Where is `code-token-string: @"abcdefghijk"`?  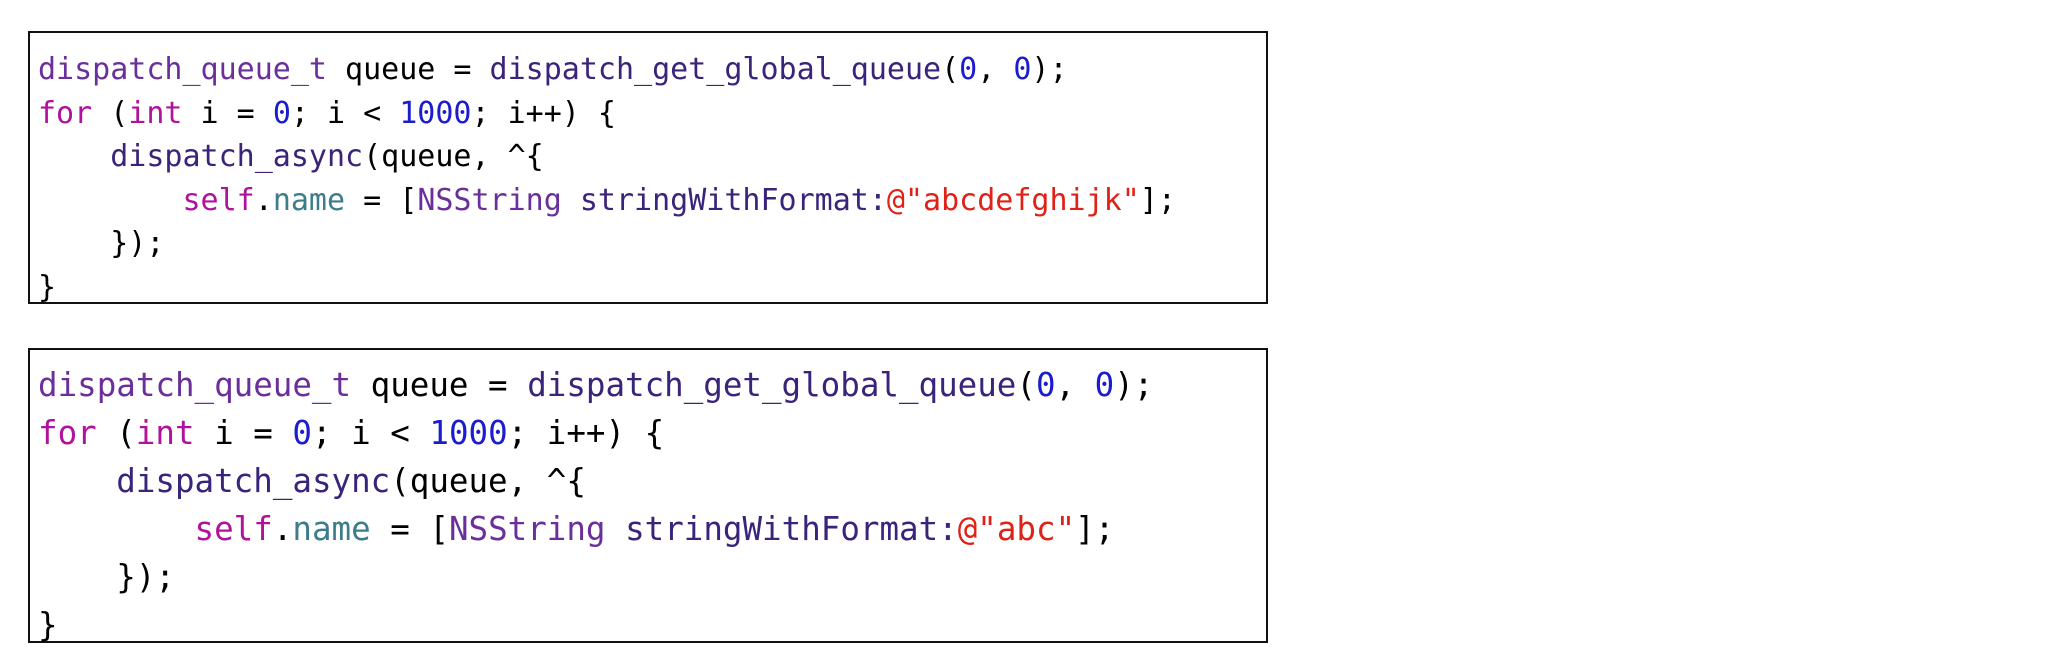
code-token-string: @"abcdefghijk" is located at coordinates (1013, 200).